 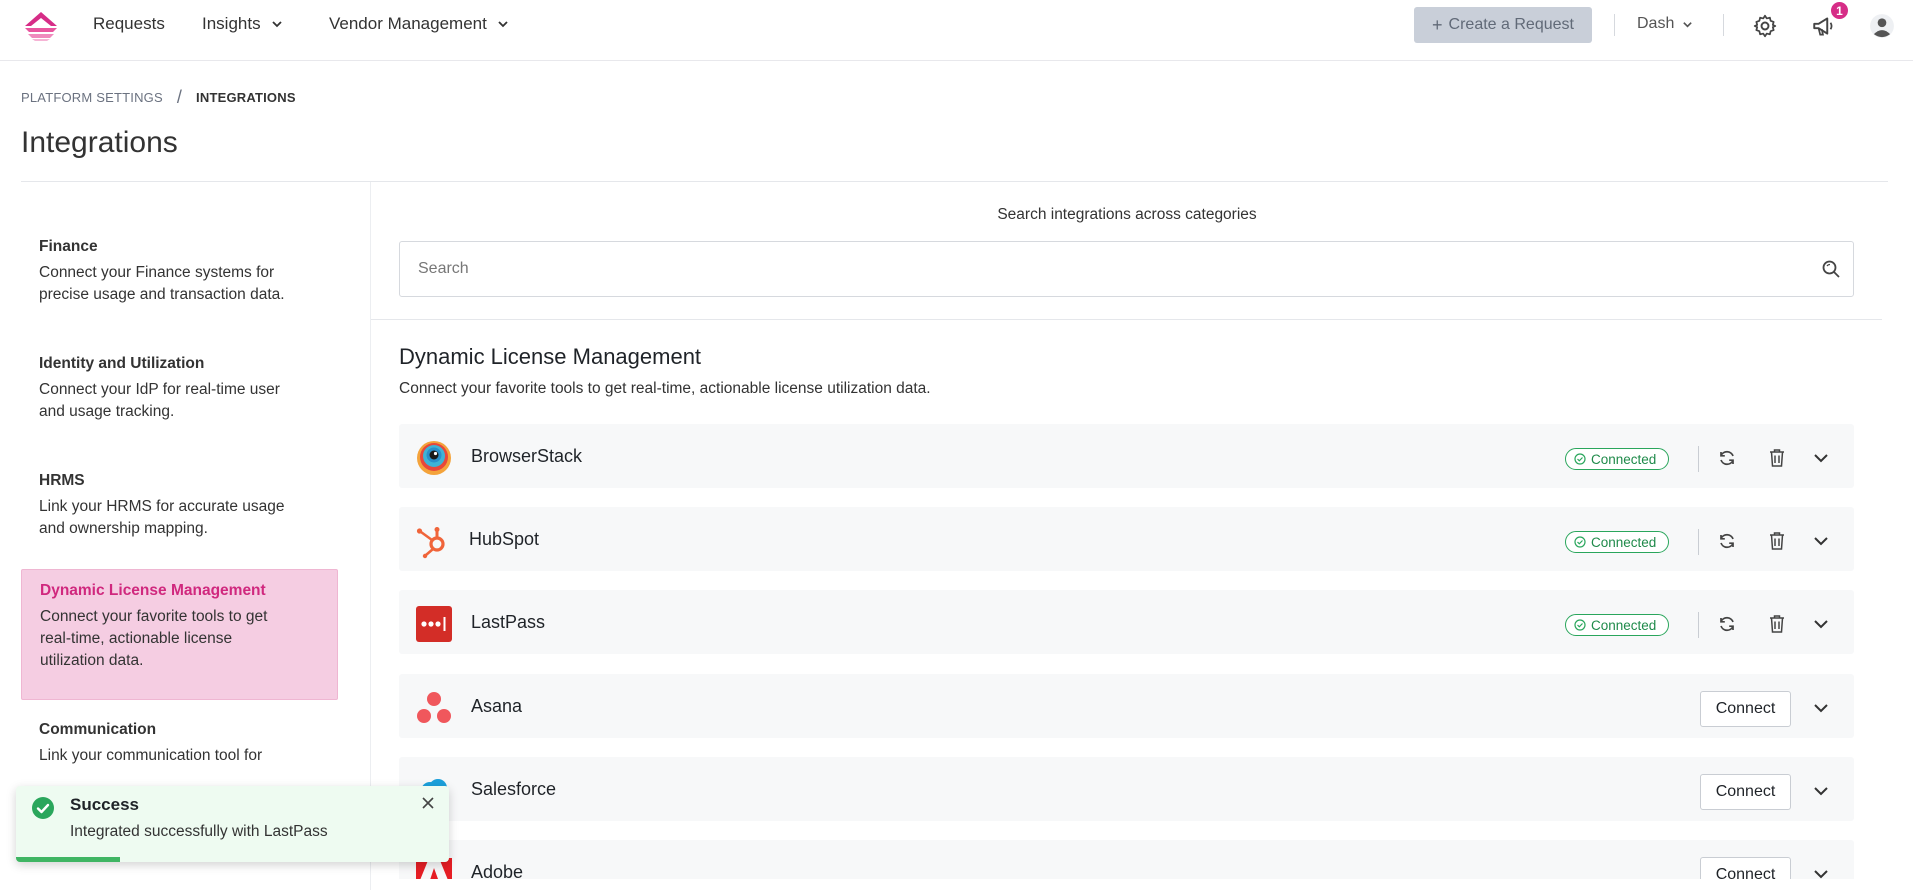 I want to click on integration-name: Adobe, so click(x=497, y=870).